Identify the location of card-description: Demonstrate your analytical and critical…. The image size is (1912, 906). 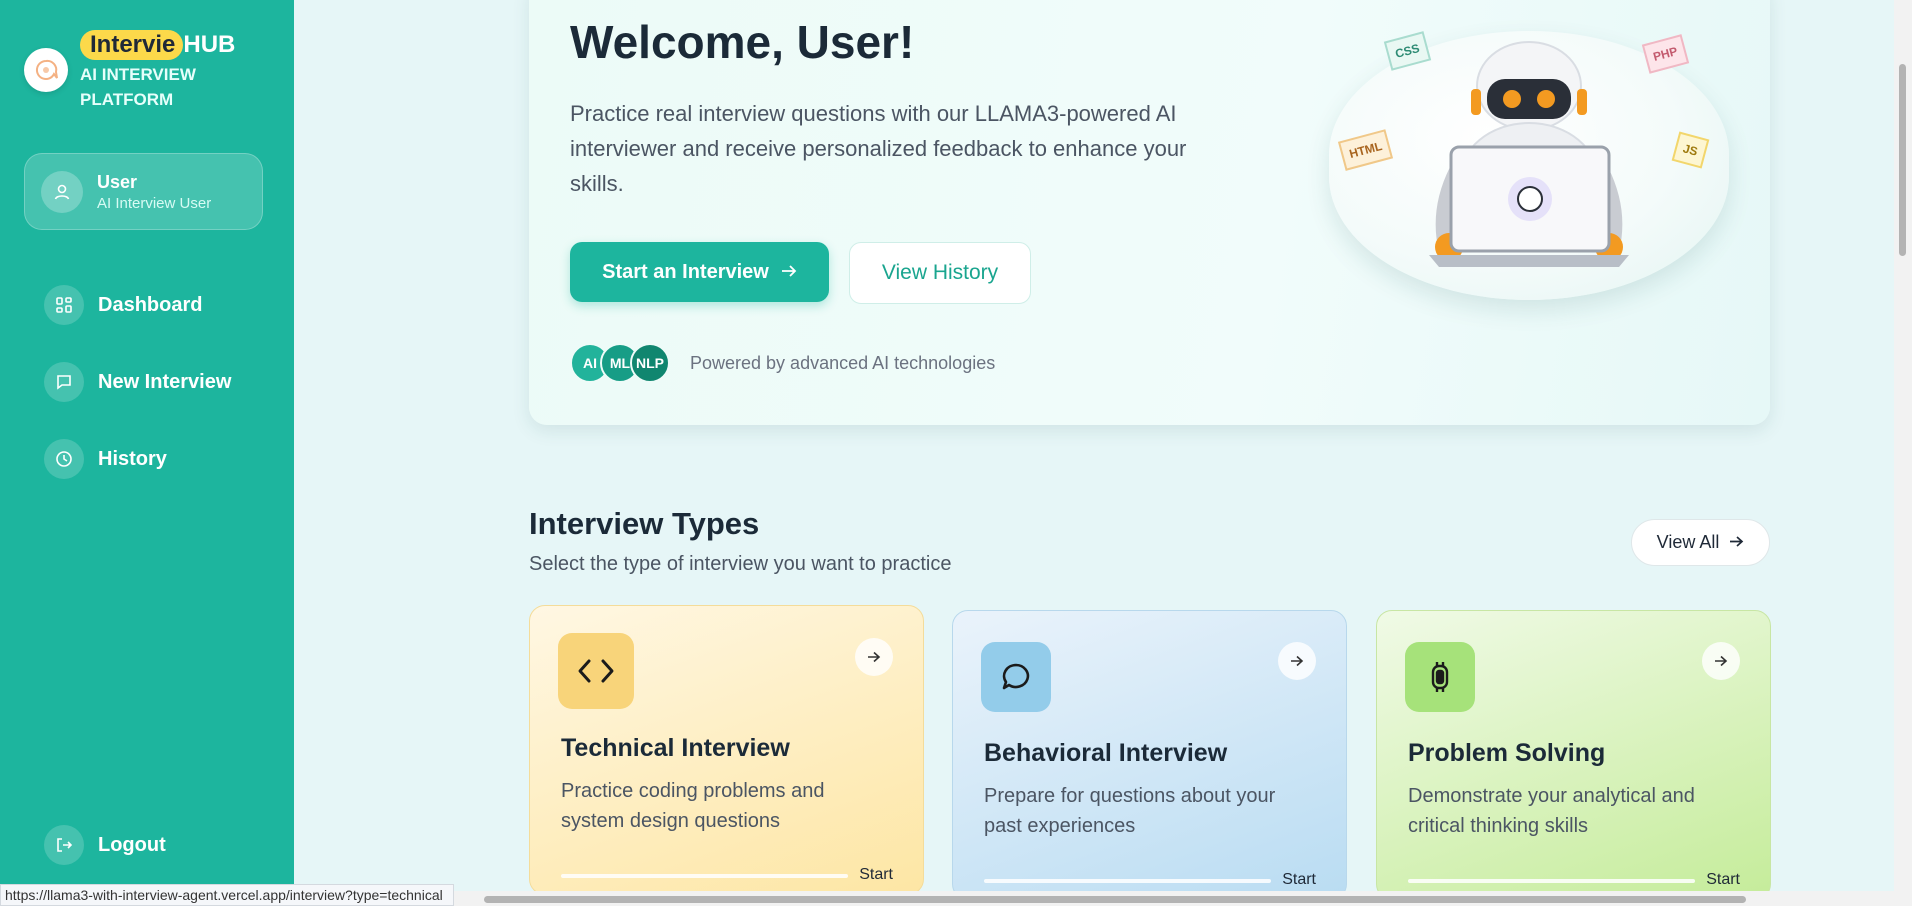
(1551, 811).